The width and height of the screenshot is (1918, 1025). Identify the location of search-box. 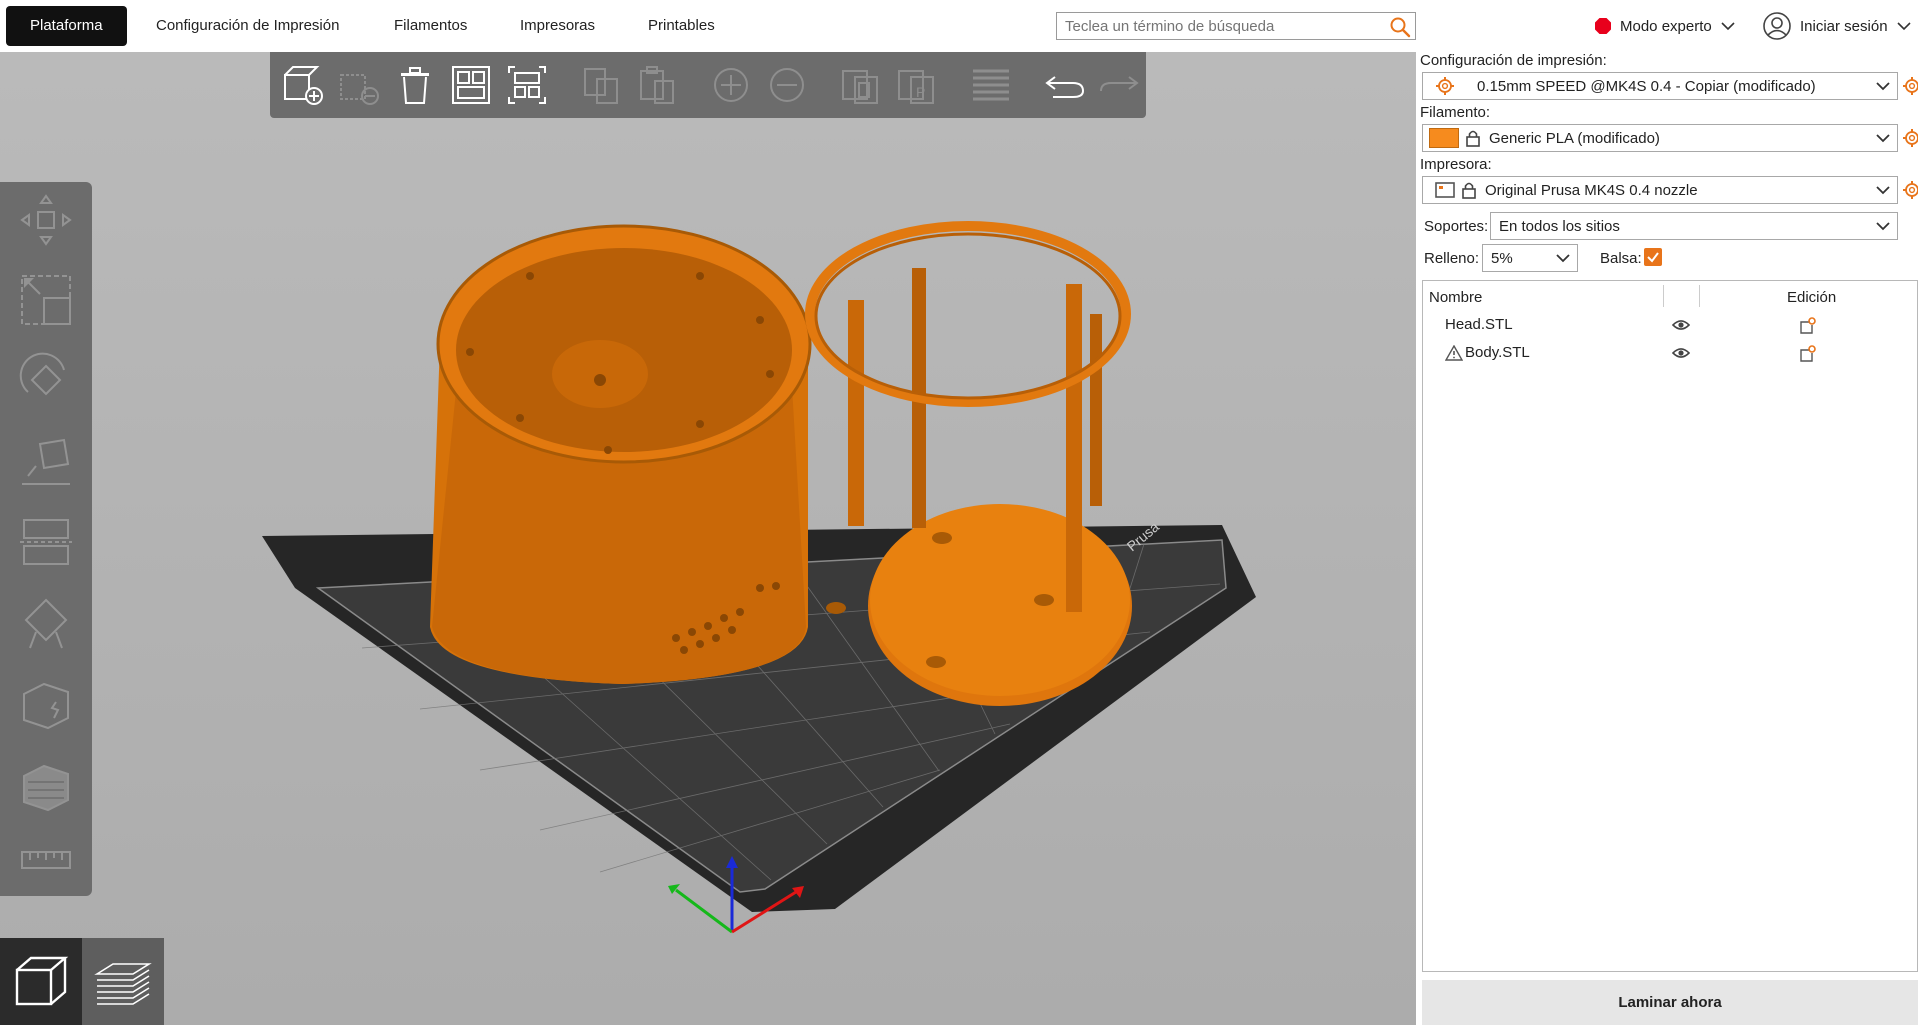
(1236, 26).